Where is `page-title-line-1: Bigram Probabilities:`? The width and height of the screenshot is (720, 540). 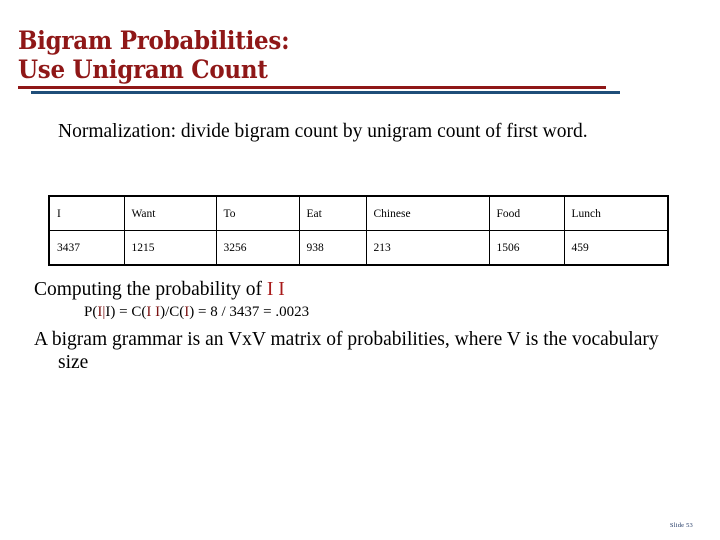
page-title-line-1: Bigram Probabilities: is located at coordinates (154, 40).